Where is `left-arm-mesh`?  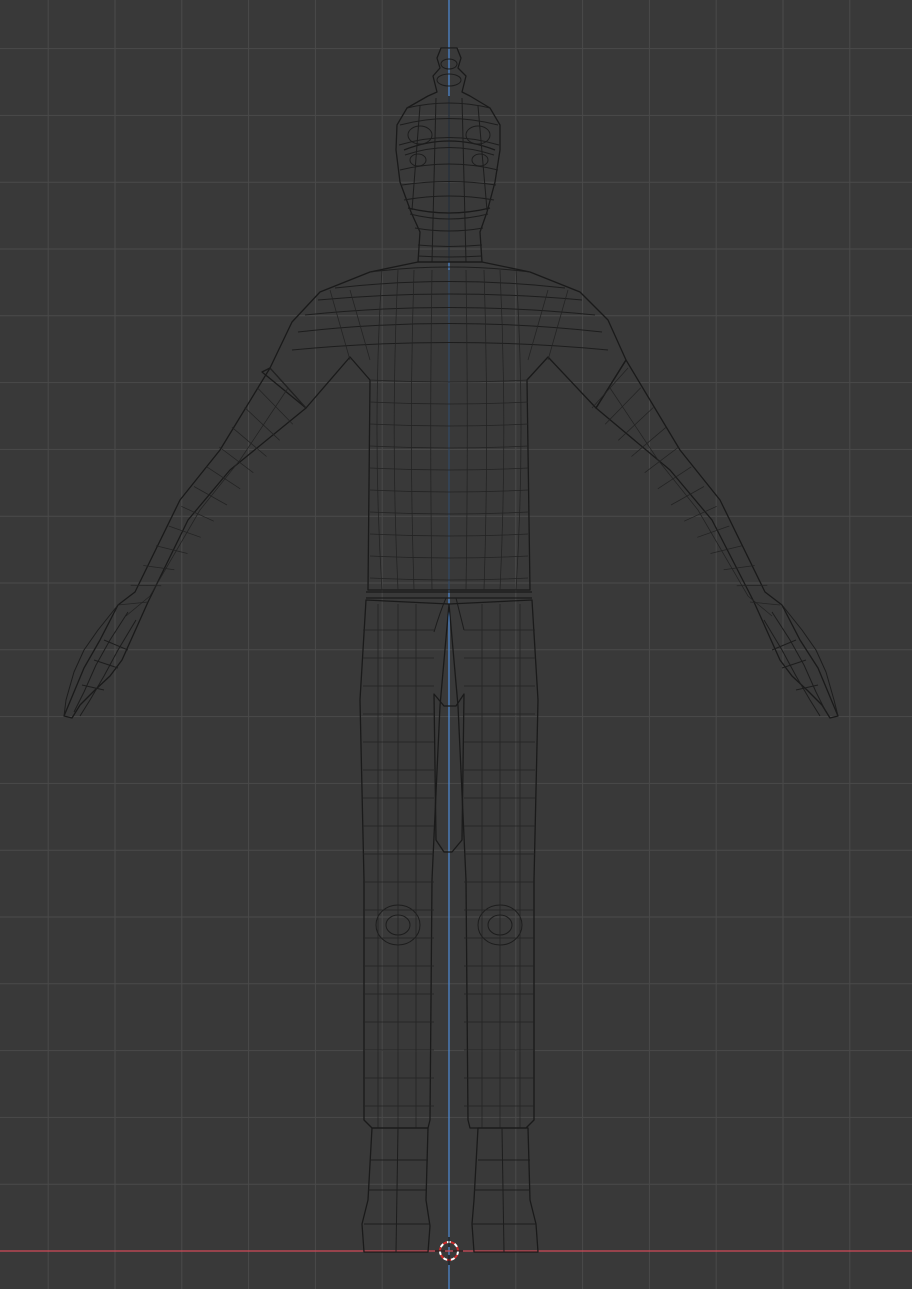 left-arm-mesh is located at coordinates (185, 543).